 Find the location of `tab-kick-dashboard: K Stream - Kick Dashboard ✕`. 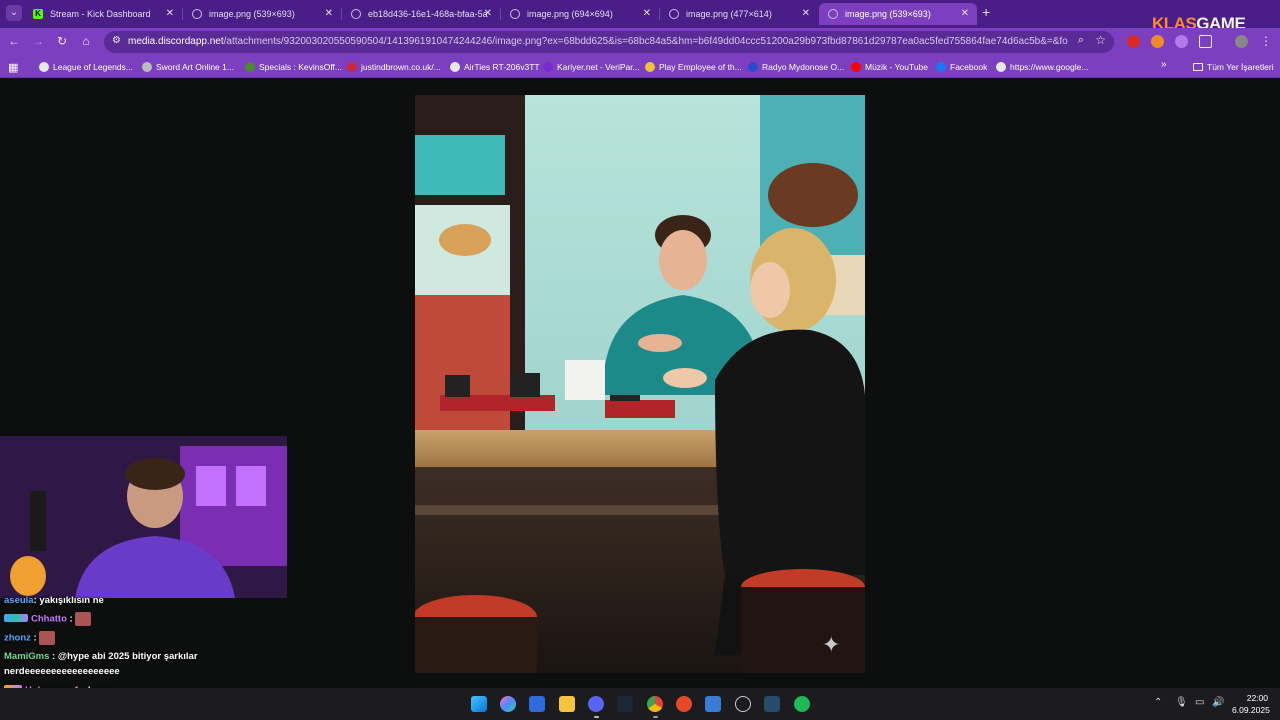

tab-kick-dashboard: K Stream - Kick Dashboard ✕ is located at coordinates (103, 14).